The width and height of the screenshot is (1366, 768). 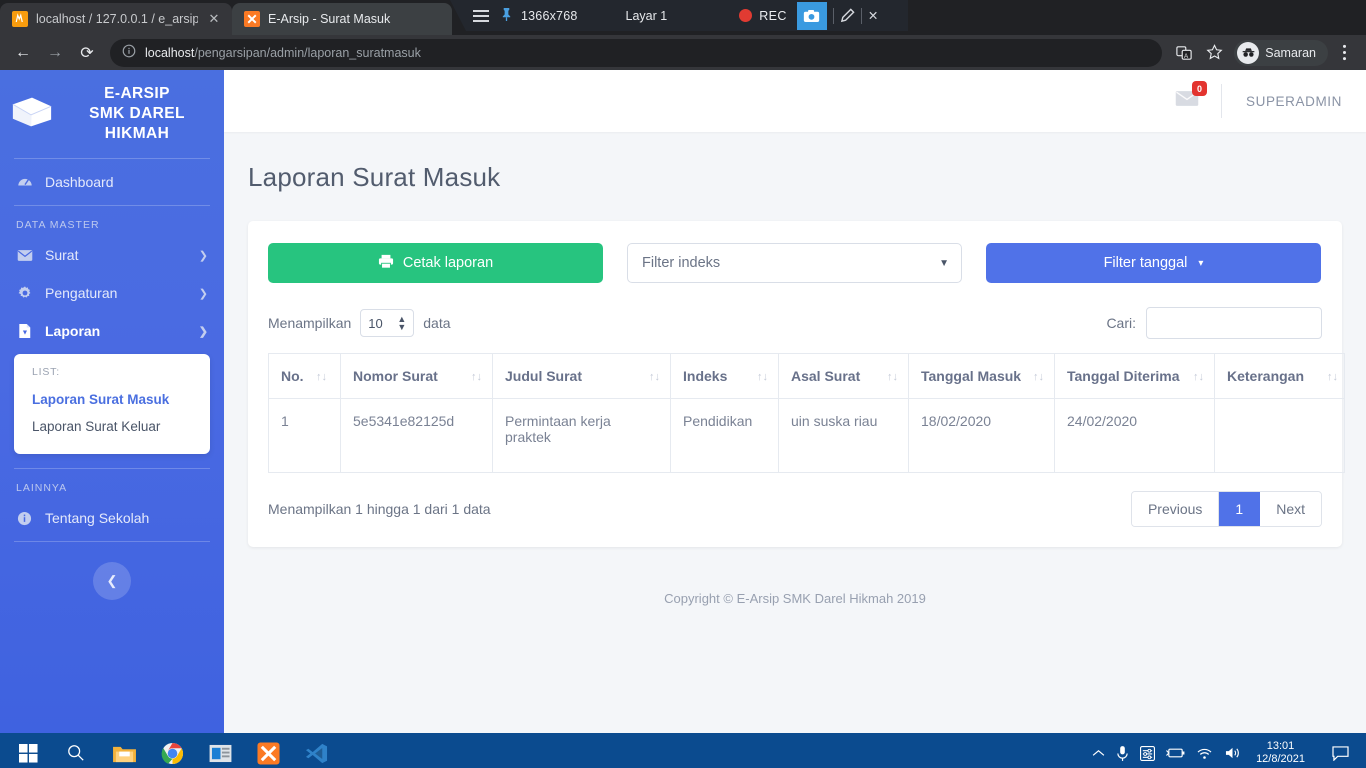 I want to click on column-label: Tanggal Diterima, so click(x=1123, y=376).